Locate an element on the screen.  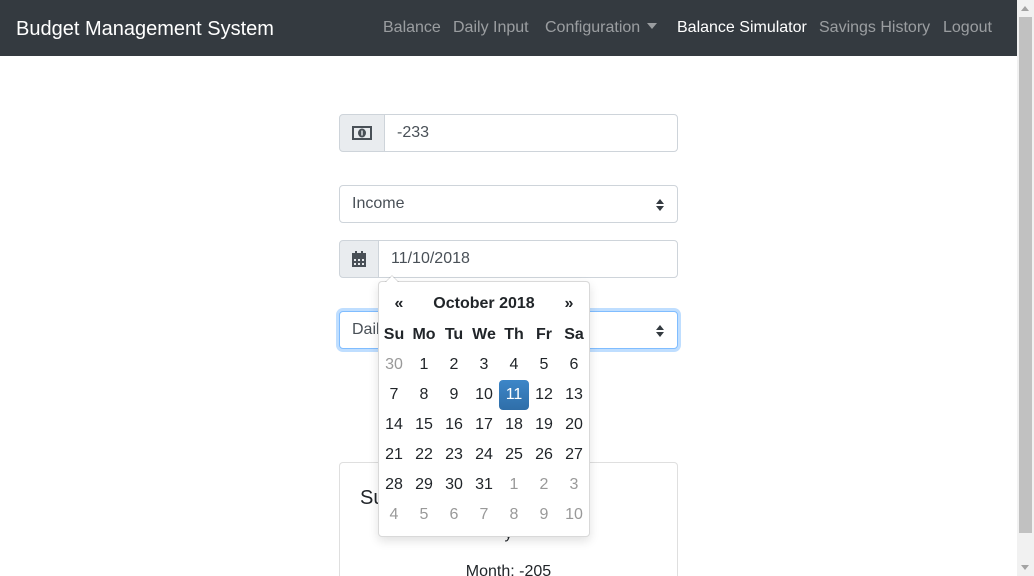
datepicker-day: 26 is located at coordinates (544, 455).